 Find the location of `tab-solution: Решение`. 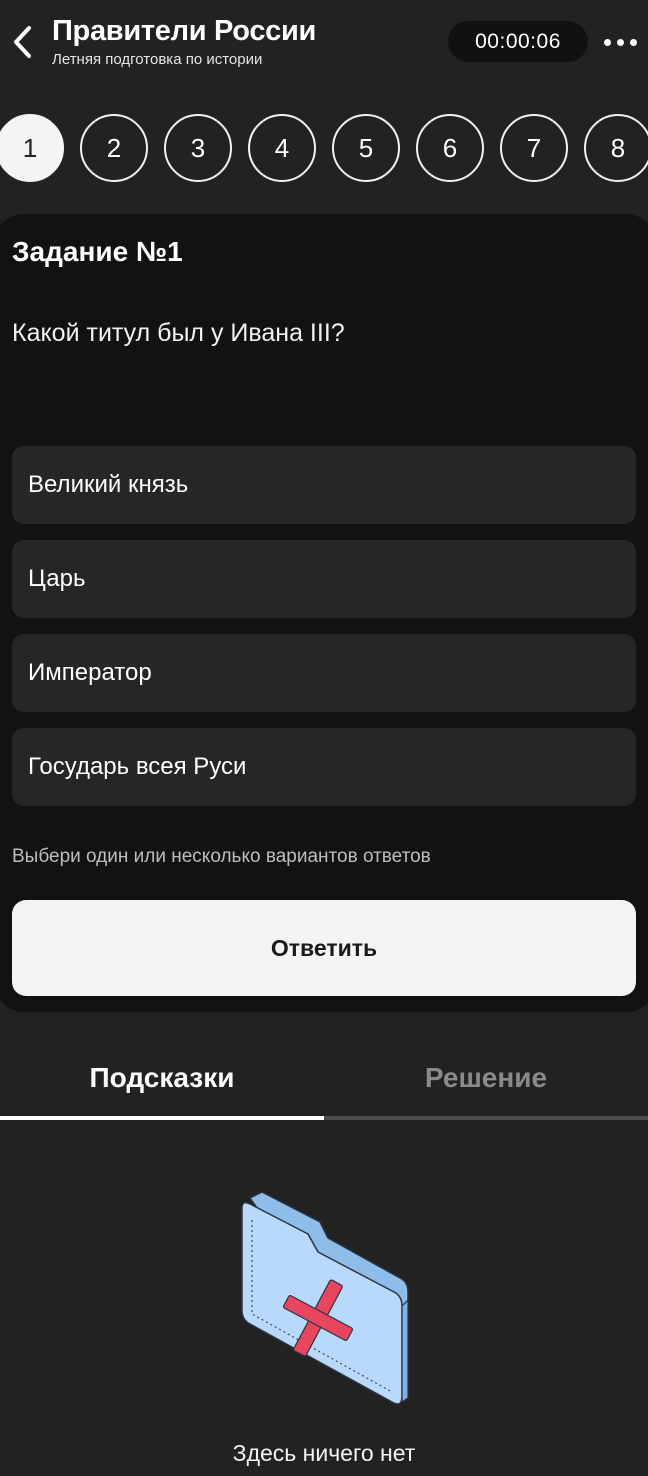

tab-solution: Решение is located at coordinates (486, 1078).